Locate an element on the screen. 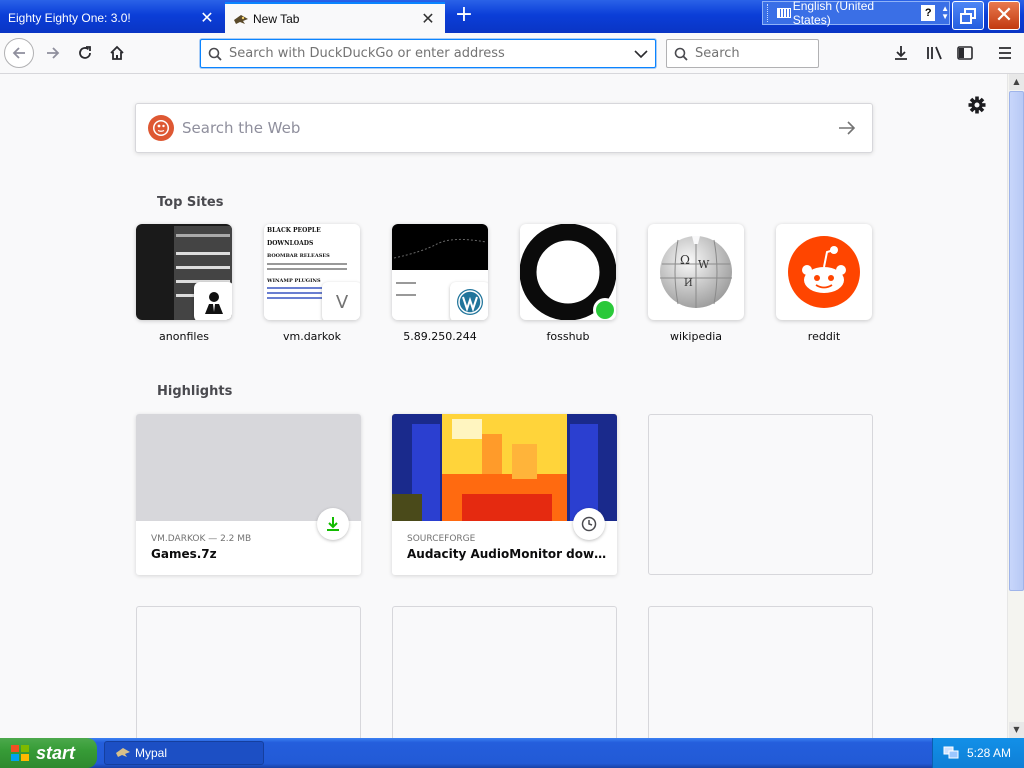  start-label: start is located at coordinates (56, 752).